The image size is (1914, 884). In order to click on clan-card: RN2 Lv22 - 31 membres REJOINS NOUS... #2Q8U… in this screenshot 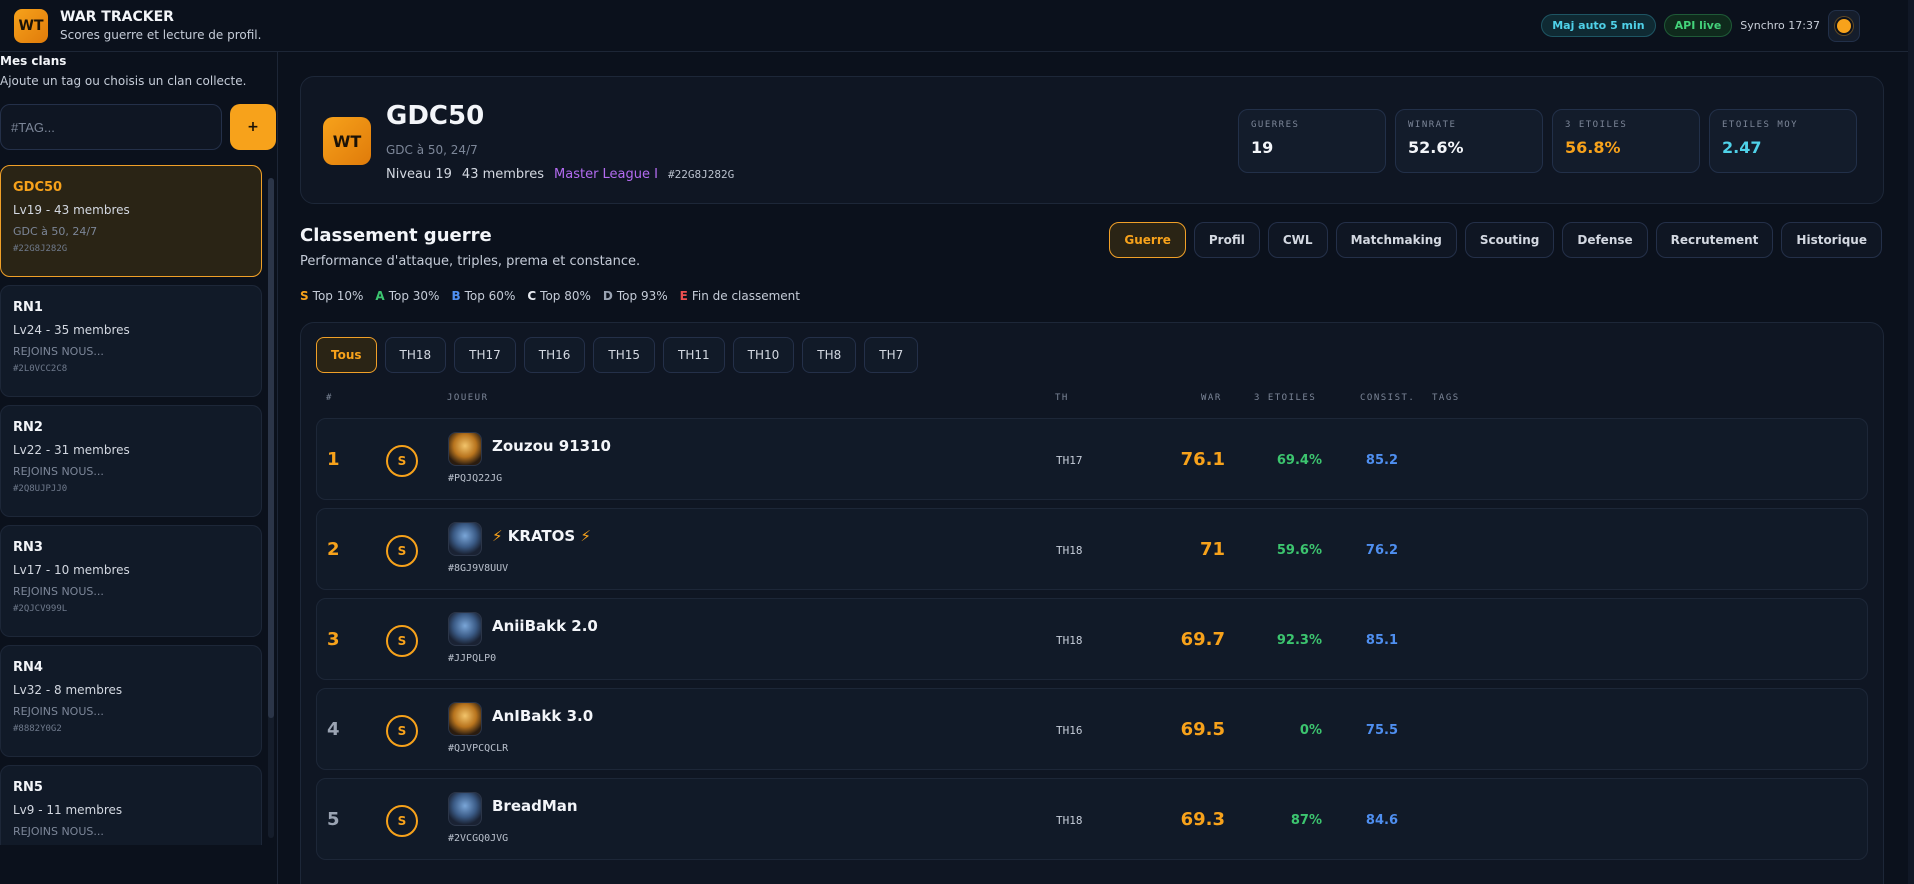, I will do `click(131, 461)`.